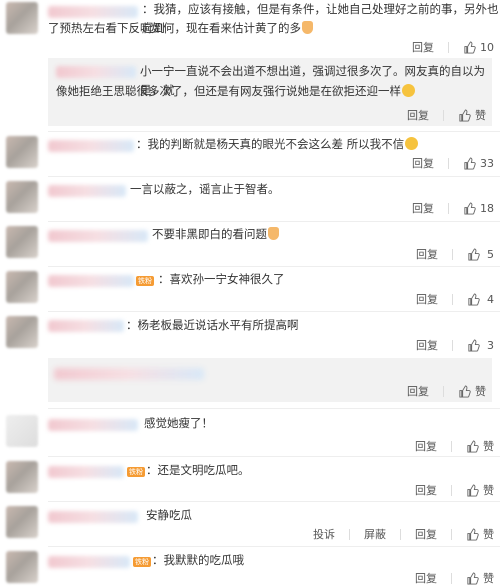 Image resolution: width=500 pixels, height=588 pixels. I want to click on reply-quote: 回复 赞, so click(270, 380).